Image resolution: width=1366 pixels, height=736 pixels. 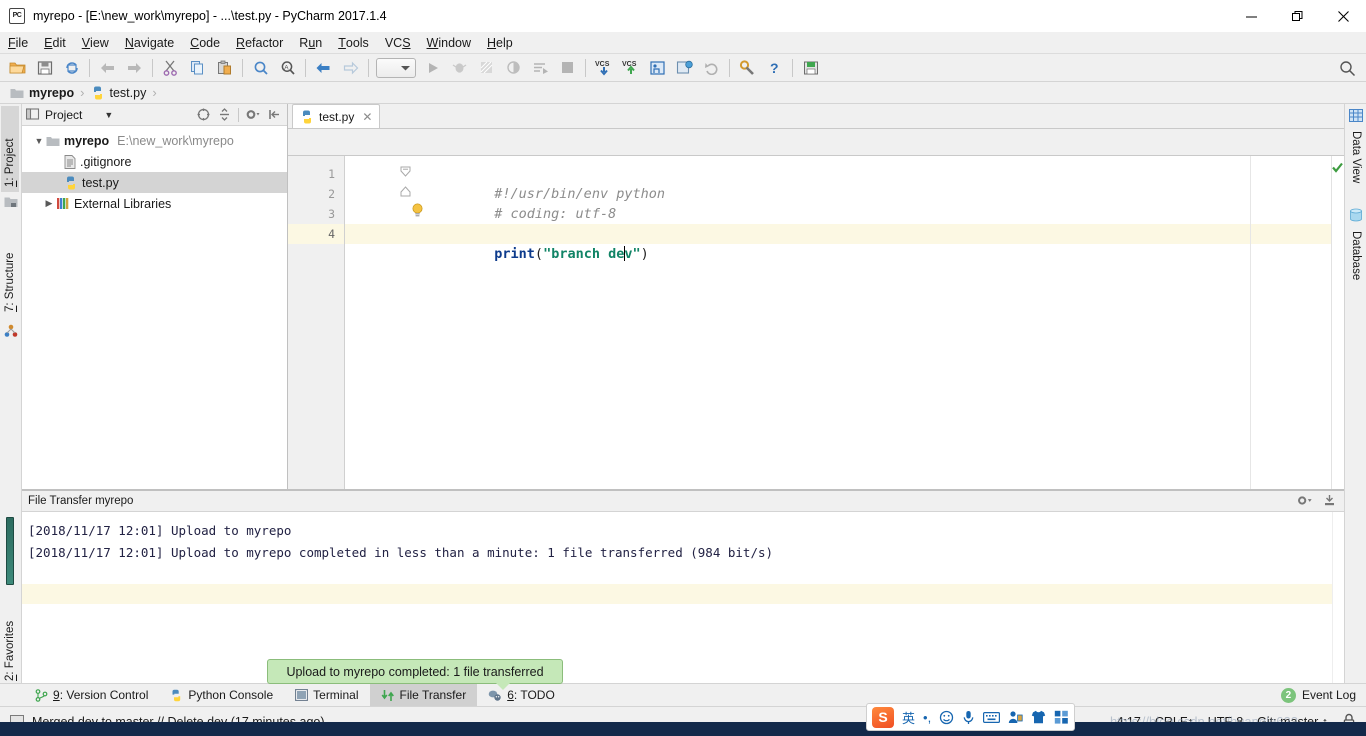 I want to click on sogou-logo-icon: S, so click(x=883, y=717).